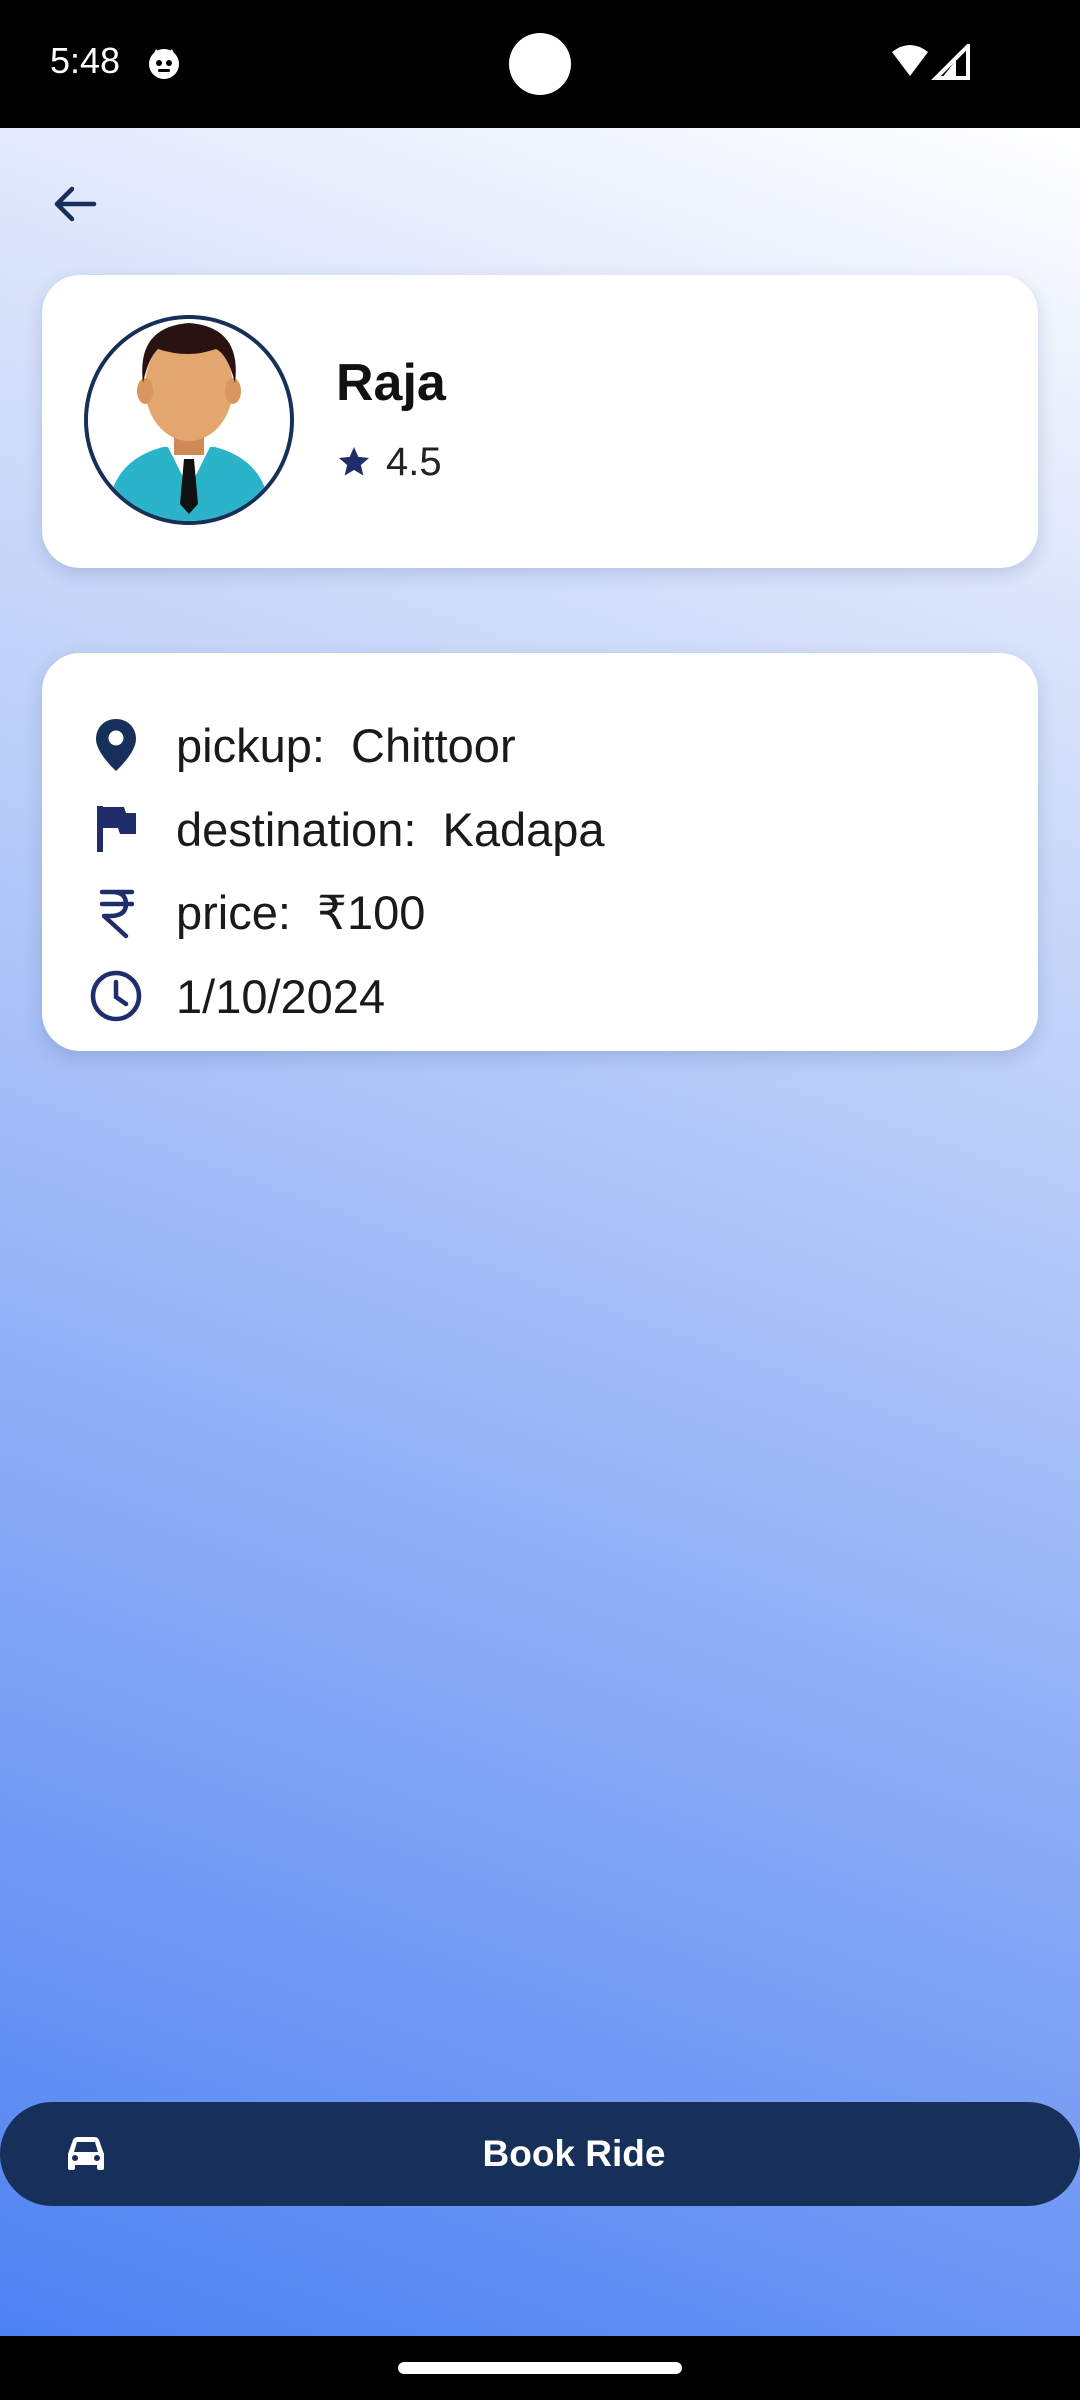 This screenshot has width=1080, height=2400. I want to click on destination-row: destination: Kadapa, so click(345, 829).